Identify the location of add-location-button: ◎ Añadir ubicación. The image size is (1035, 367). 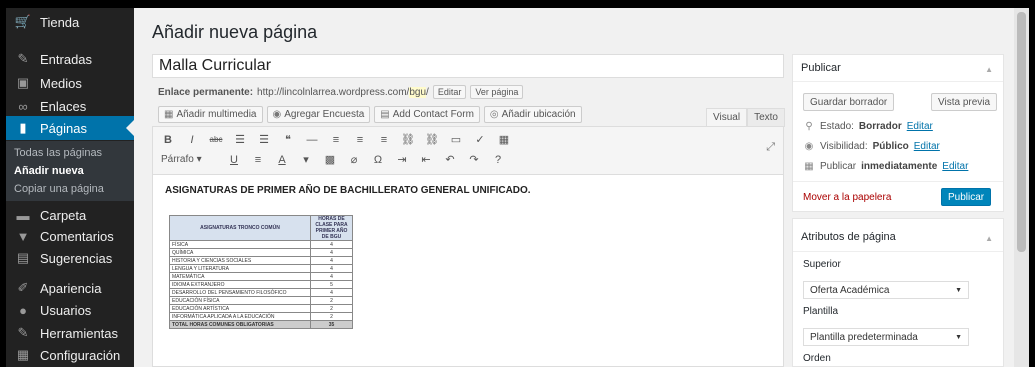
(532, 114).